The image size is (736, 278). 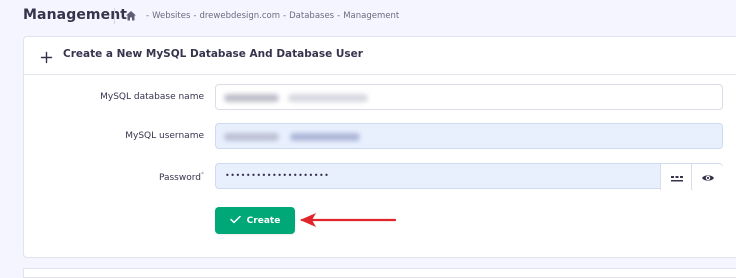 What do you see at coordinates (239, 16) in the screenshot?
I see `breadcrumb-item-domain: drewebdesign.com` at bounding box center [239, 16].